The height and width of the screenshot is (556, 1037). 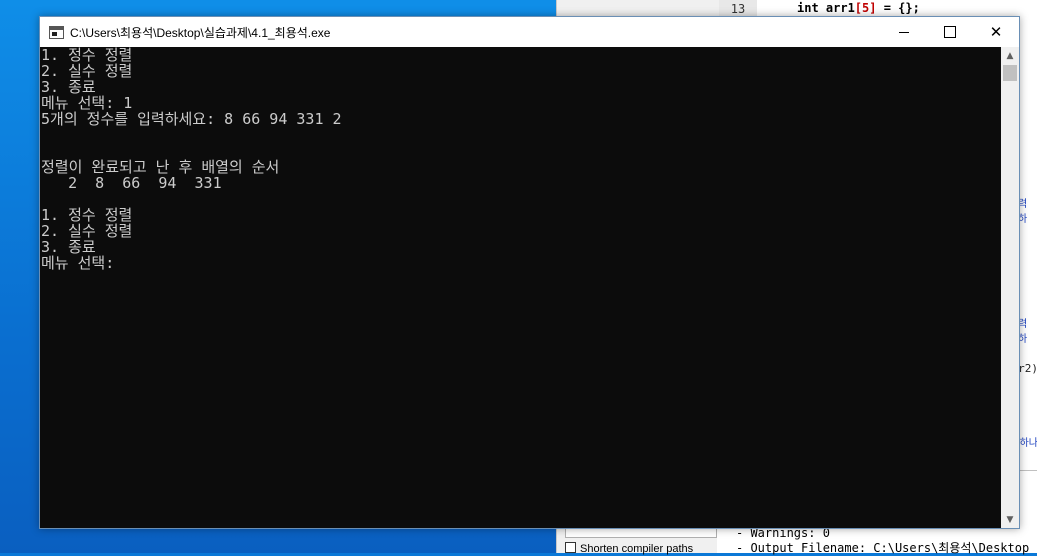 What do you see at coordinates (883, 548) in the screenshot?
I see `log-line: - Output Filename: C:\Users\최용석\Desktop` at bounding box center [883, 548].